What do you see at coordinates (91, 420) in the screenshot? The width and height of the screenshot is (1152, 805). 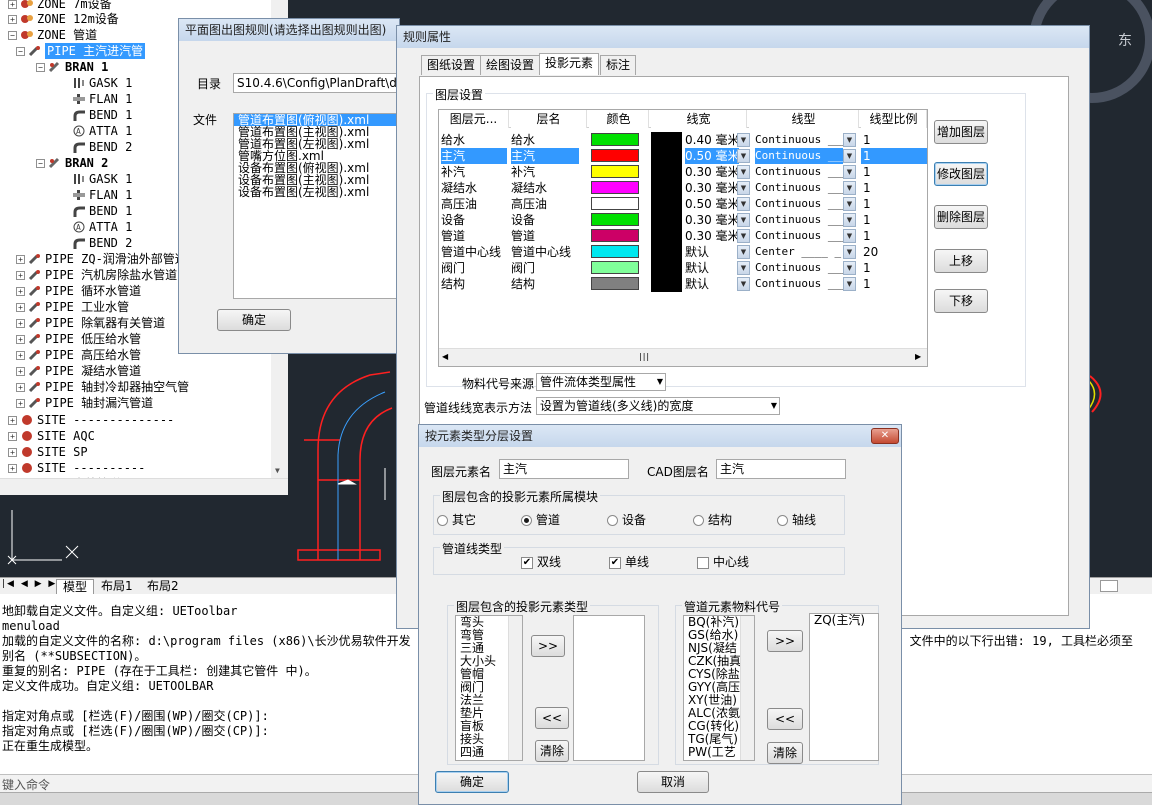 I see `tree-node: + SITE --------------` at bounding box center [91, 420].